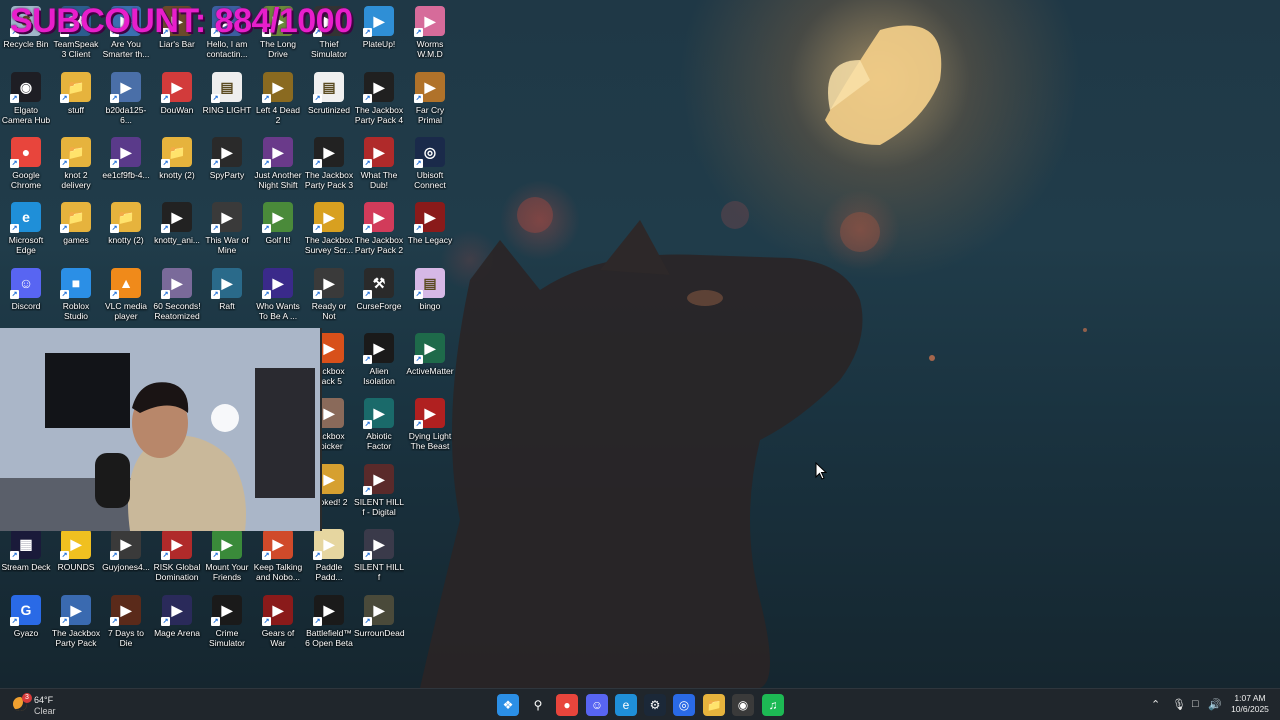  Describe the element at coordinates (278, 160) in the screenshot. I see `desktop-icon-jant-nightshift: ▶ ↗ Just Another Night Shift` at that location.